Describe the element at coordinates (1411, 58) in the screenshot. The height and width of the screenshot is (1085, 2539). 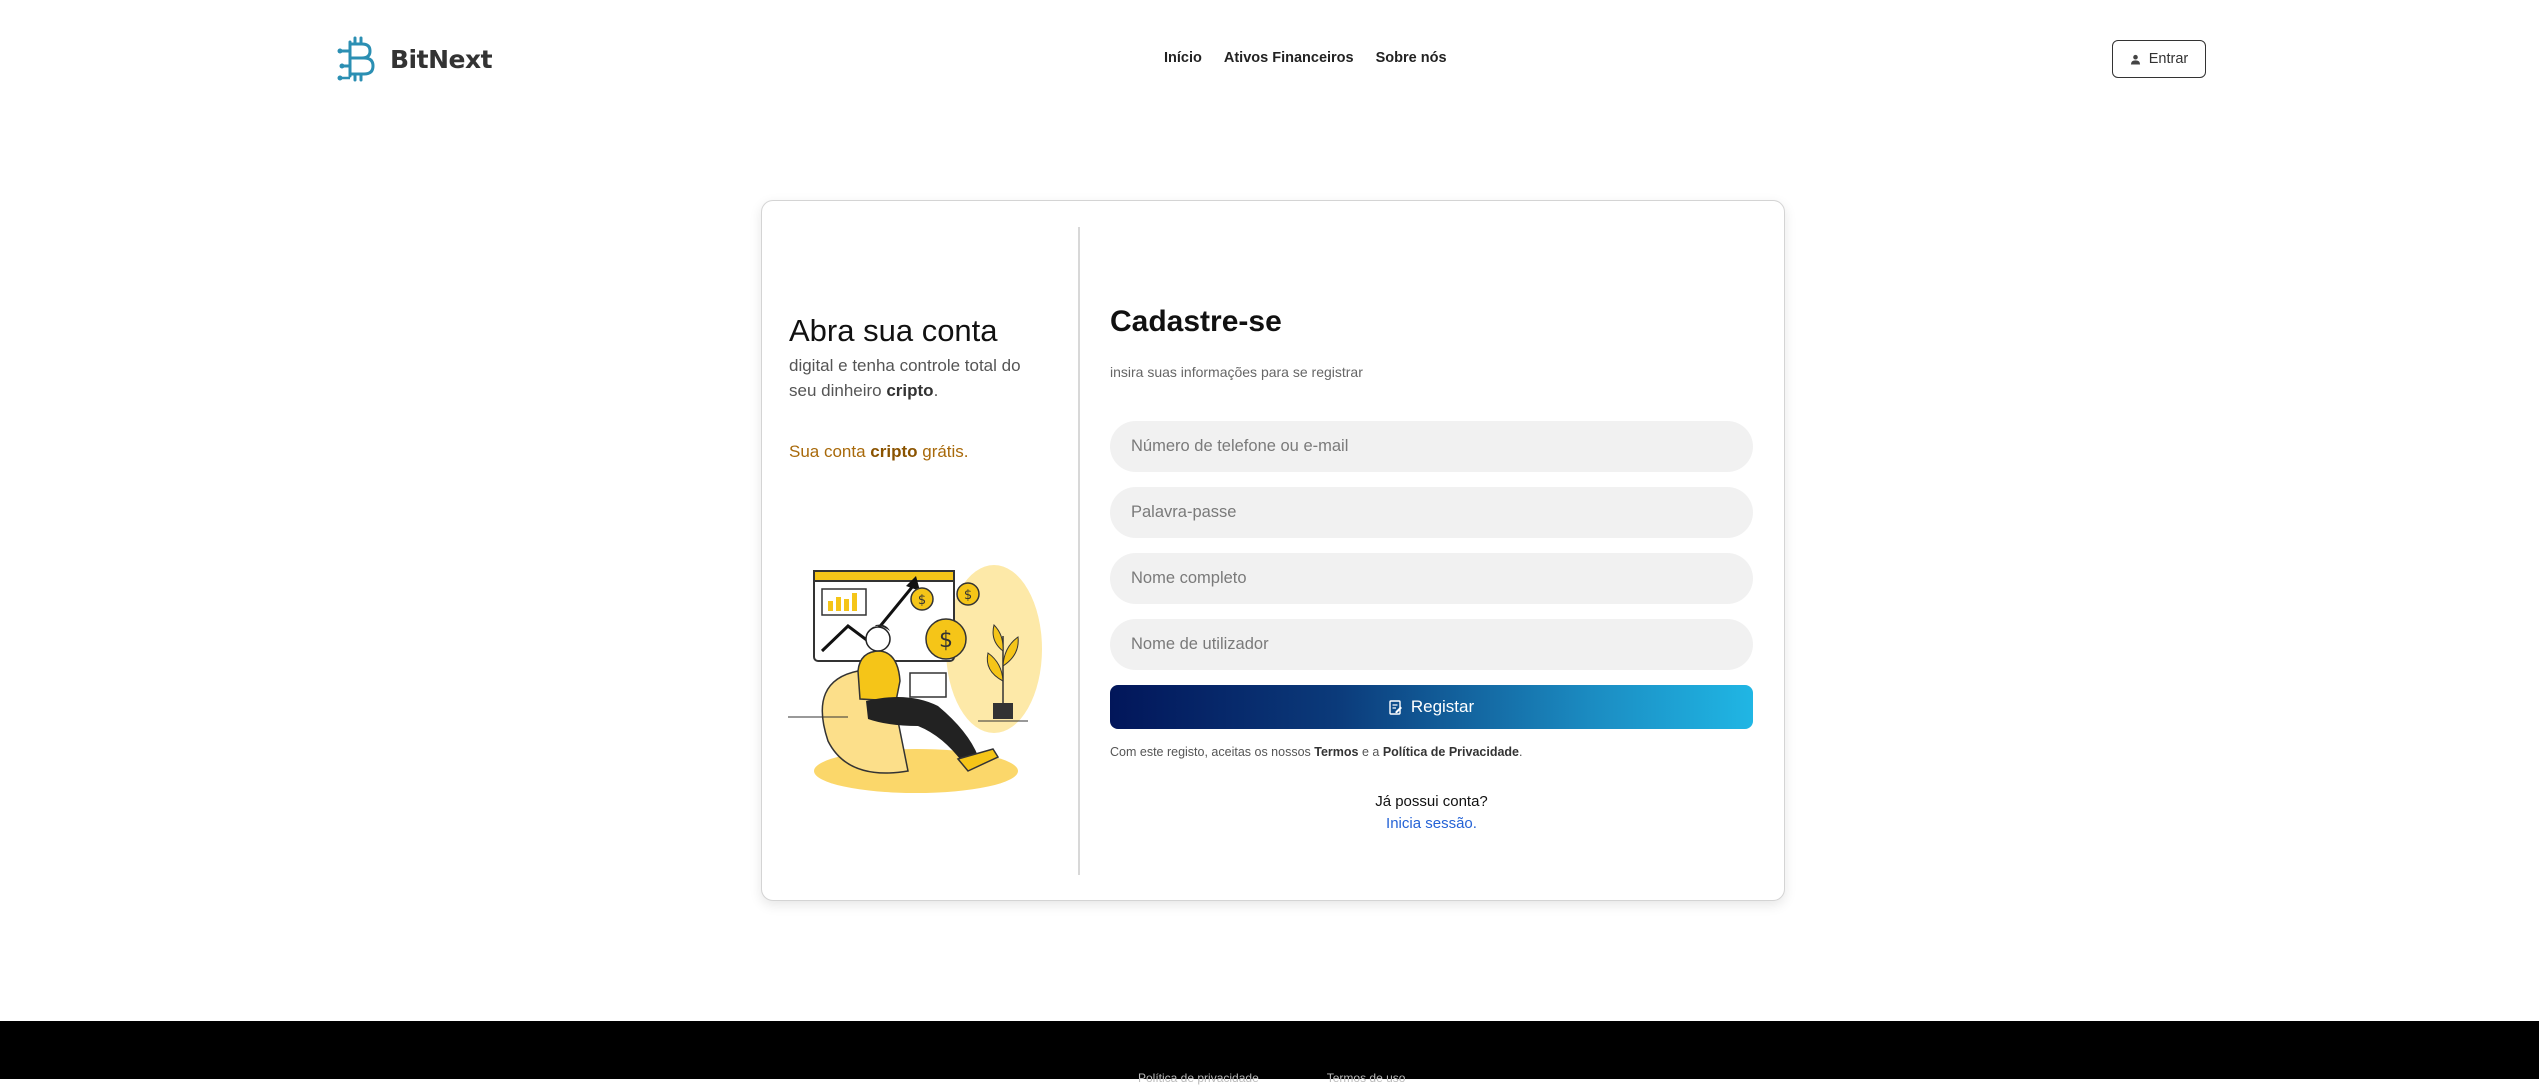
I see `nav-link-sobre-nos: Sobre nós` at that location.